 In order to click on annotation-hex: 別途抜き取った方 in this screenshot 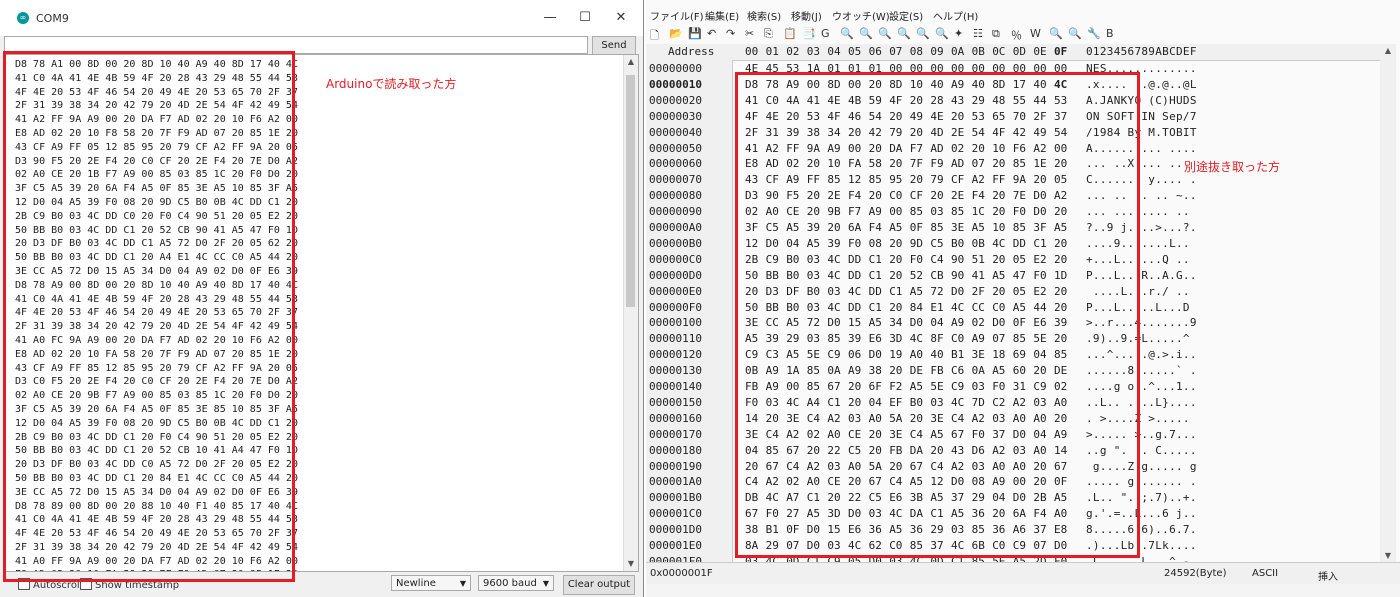, I will do `click(1232, 167)`.